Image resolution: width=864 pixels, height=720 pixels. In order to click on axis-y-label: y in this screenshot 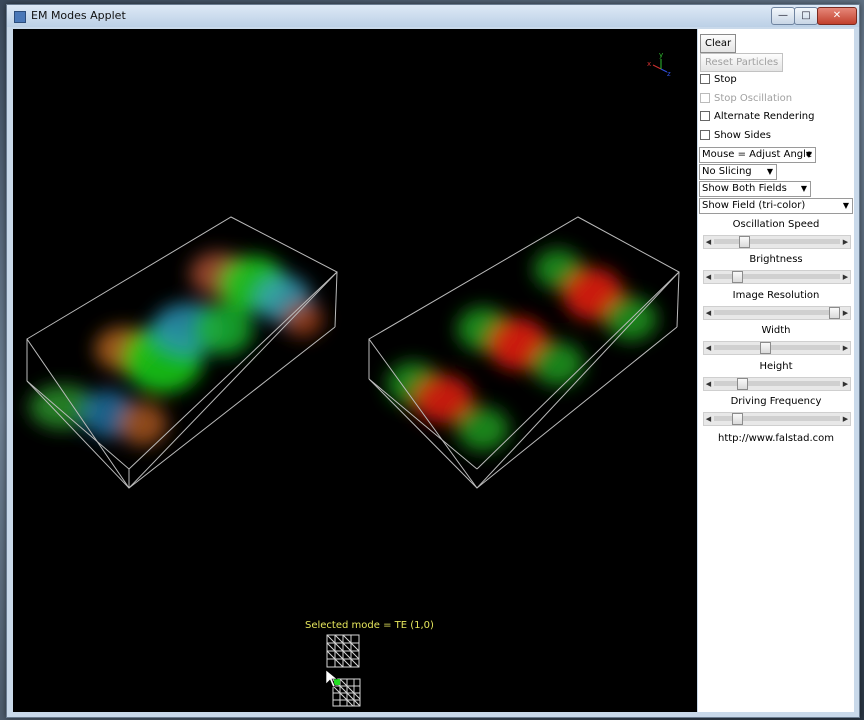, I will do `click(661, 55)`.